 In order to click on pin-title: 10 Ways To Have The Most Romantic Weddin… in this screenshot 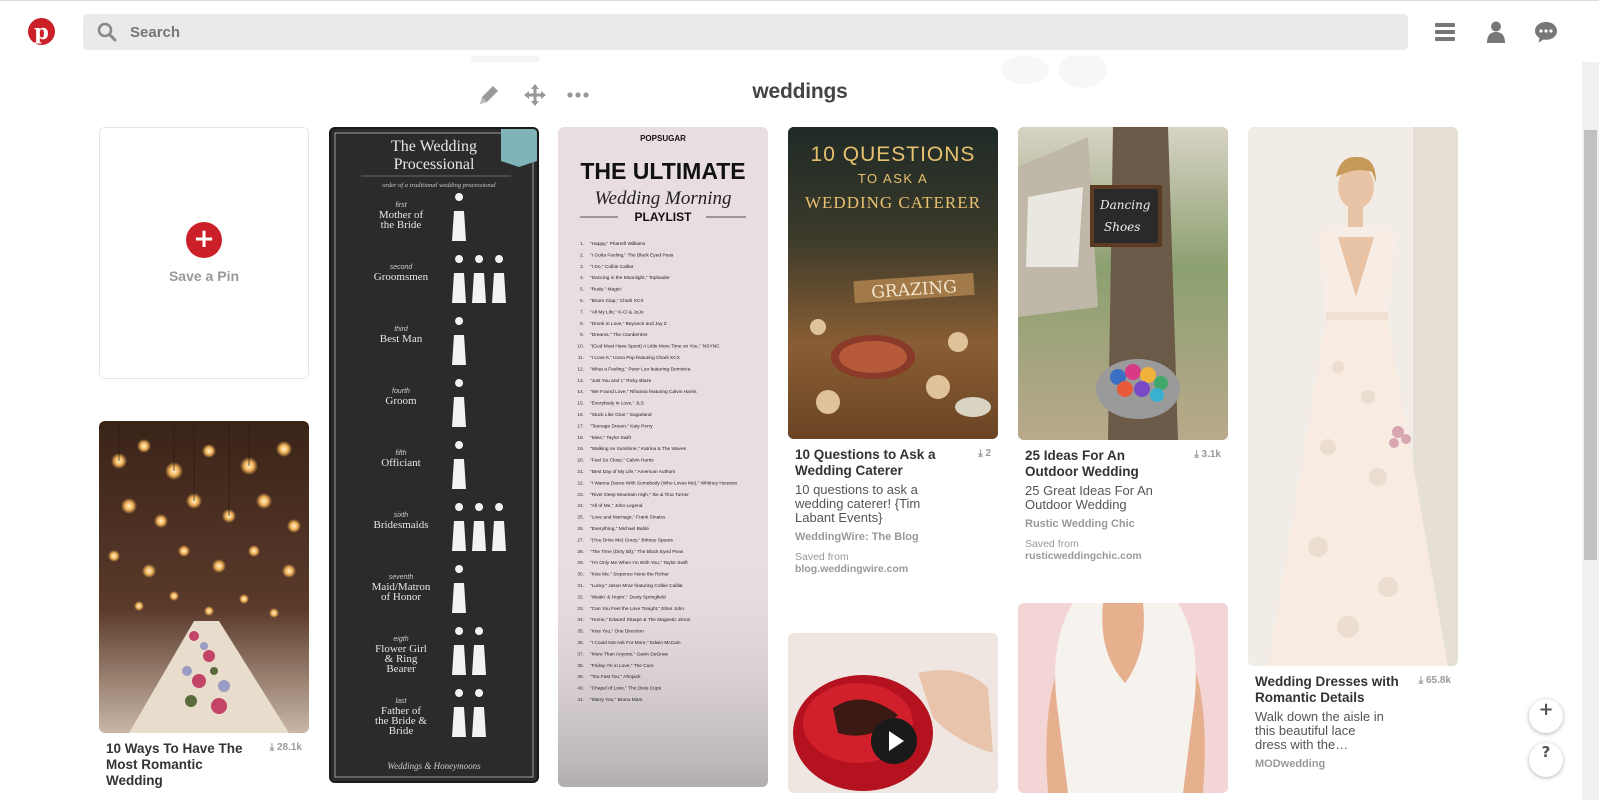, I will do `click(181, 765)`.